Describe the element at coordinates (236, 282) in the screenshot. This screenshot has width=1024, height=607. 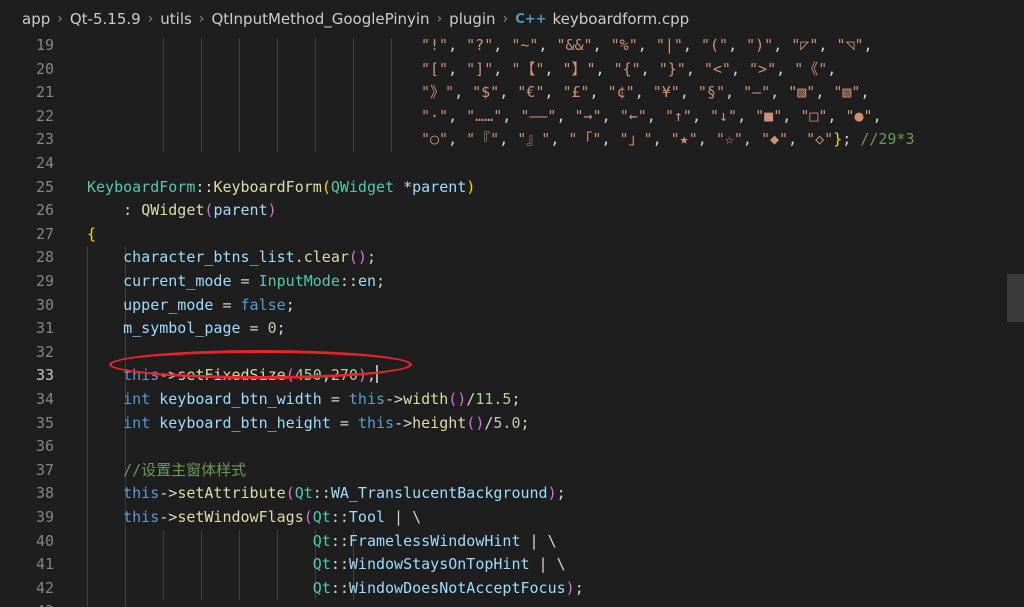
I see `code-text: current_mode = InputMode::en;` at that location.